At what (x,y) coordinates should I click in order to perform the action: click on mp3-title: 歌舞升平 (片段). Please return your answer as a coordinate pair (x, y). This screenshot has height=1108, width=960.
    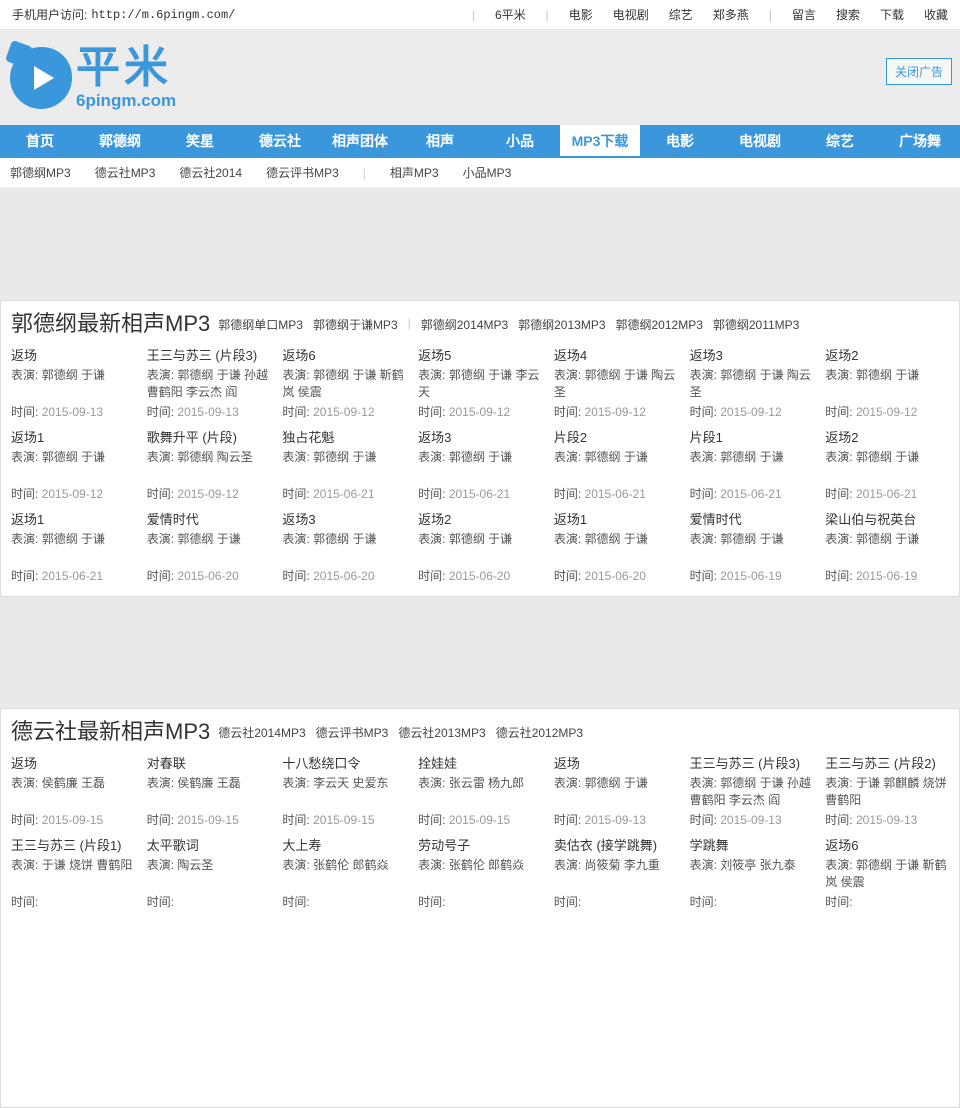
    Looking at the image, I should click on (209, 437).